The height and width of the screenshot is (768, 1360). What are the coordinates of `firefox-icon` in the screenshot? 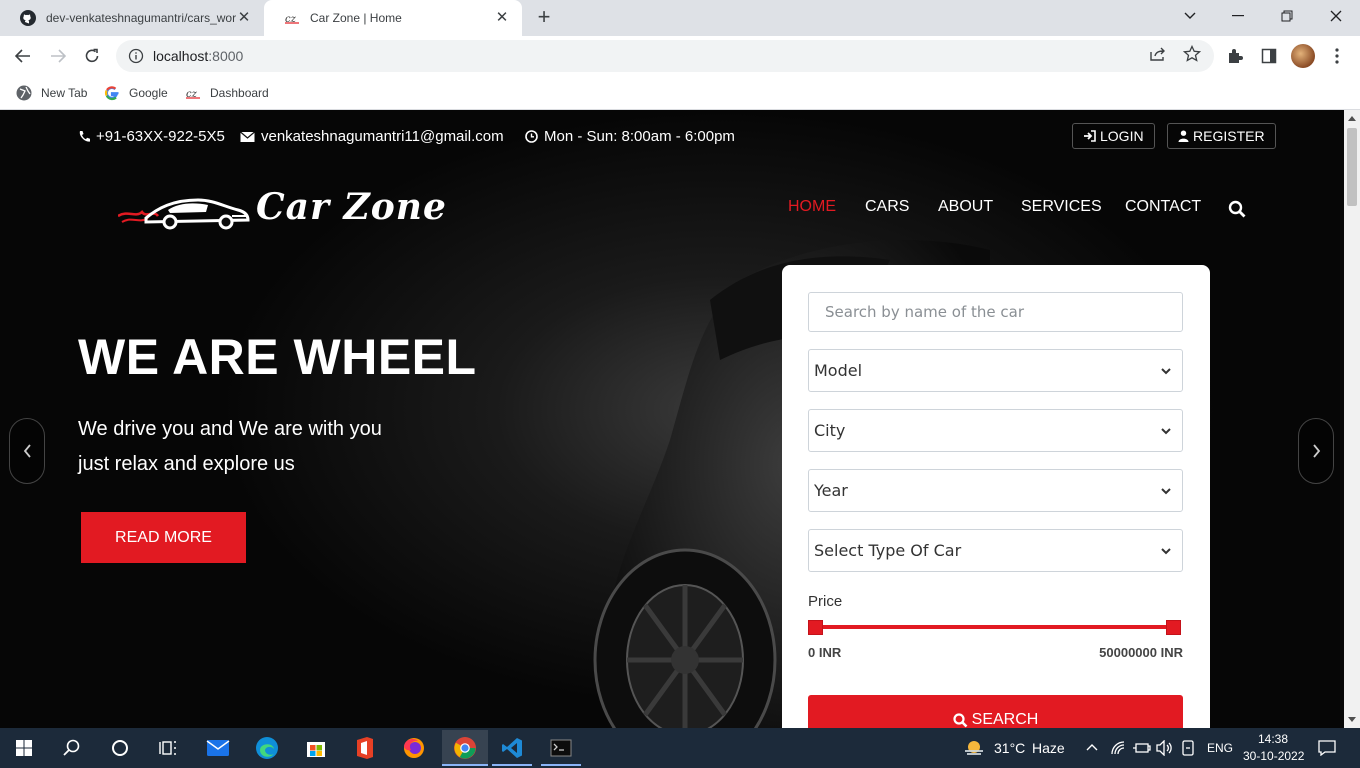 It's located at (414, 748).